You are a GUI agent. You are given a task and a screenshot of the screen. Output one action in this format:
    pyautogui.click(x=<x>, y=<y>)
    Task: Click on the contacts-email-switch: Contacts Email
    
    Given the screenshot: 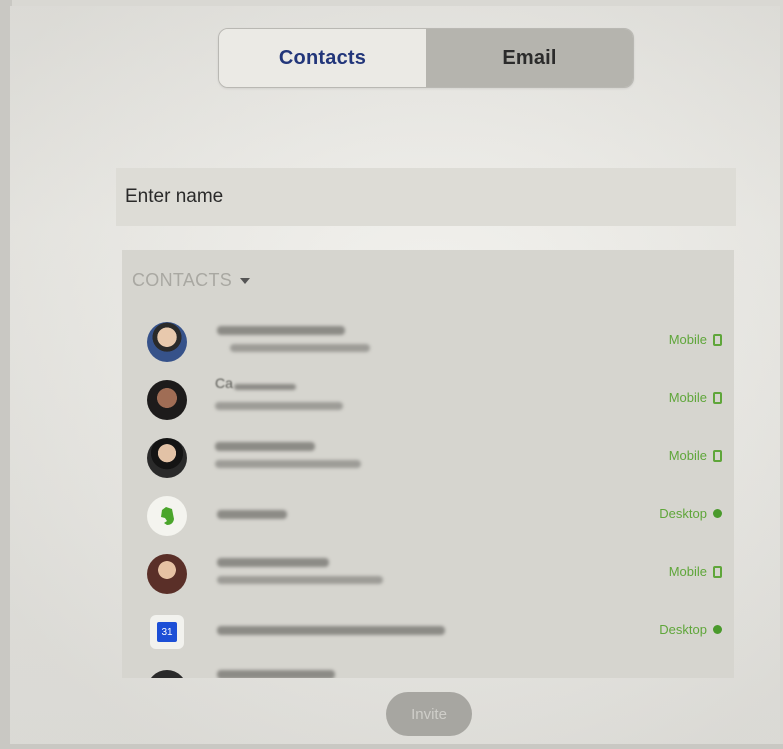 What is the action you would take?
    pyautogui.click(x=426, y=58)
    